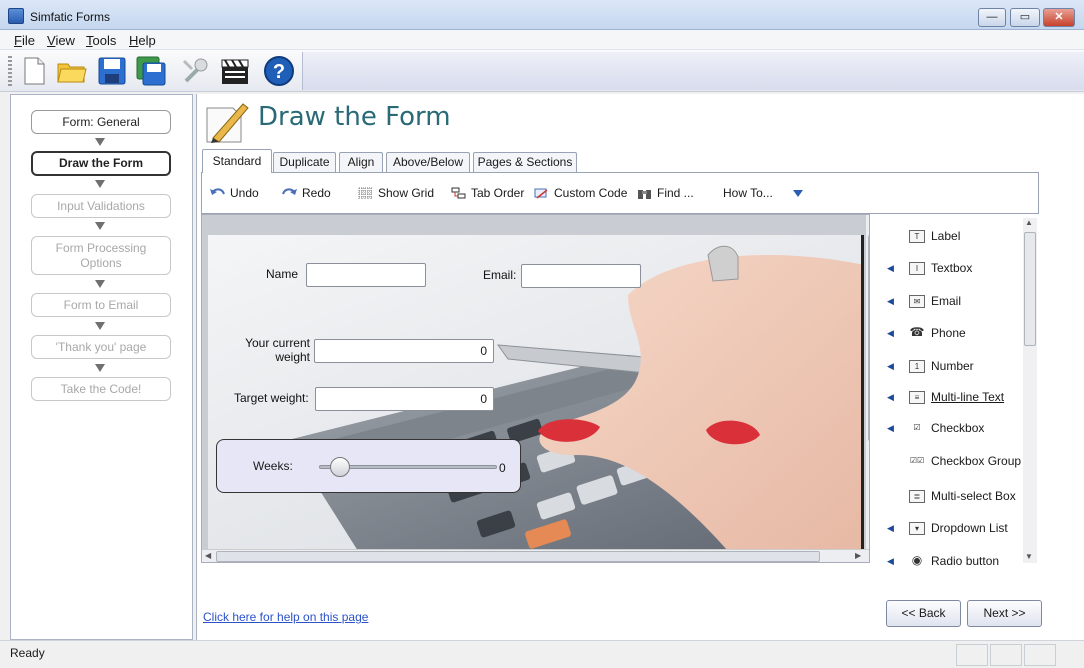 The image size is (1084, 668). What do you see at coordinates (955, 333) in the screenshot?
I see `palette-item-phone: ◀ ☎ Phone` at bounding box center [955, 333].